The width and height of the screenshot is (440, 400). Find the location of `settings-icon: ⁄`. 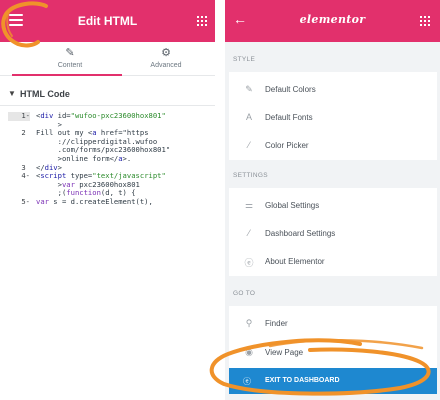

settings-icon: ⁄ is located at coordinates (249, 233).